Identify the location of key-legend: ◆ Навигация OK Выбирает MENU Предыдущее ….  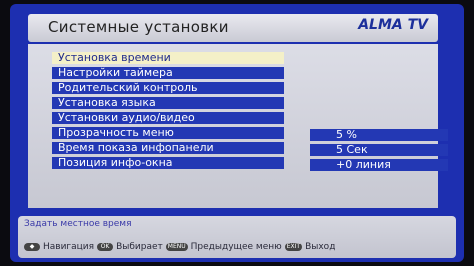
(179, 247).